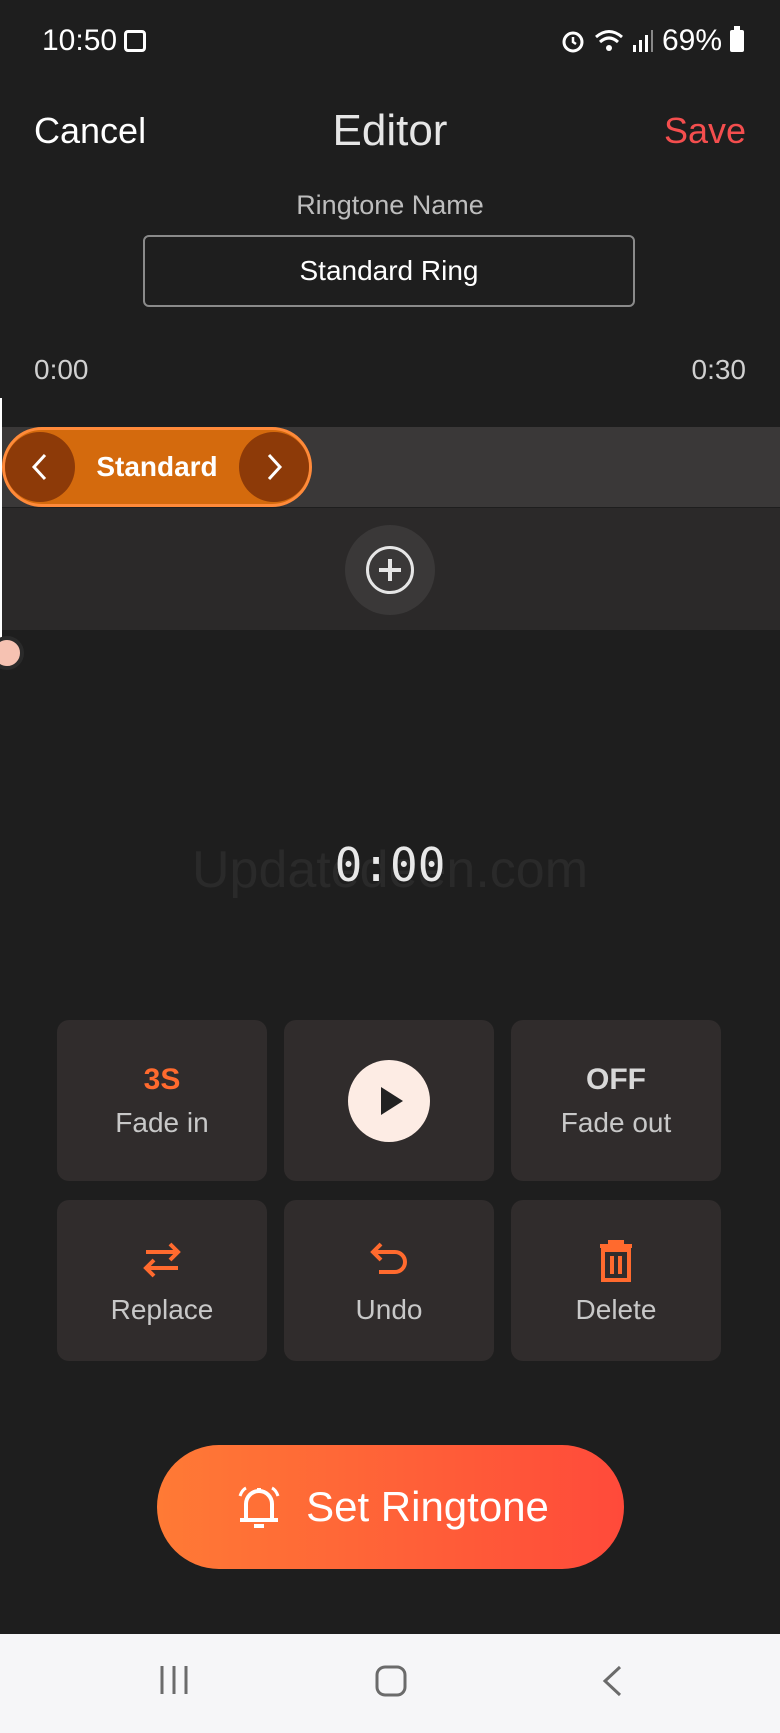 This screenshot has height=1733, width=780. I want to click on fade-in-value: 3S, so click(162, 1079).